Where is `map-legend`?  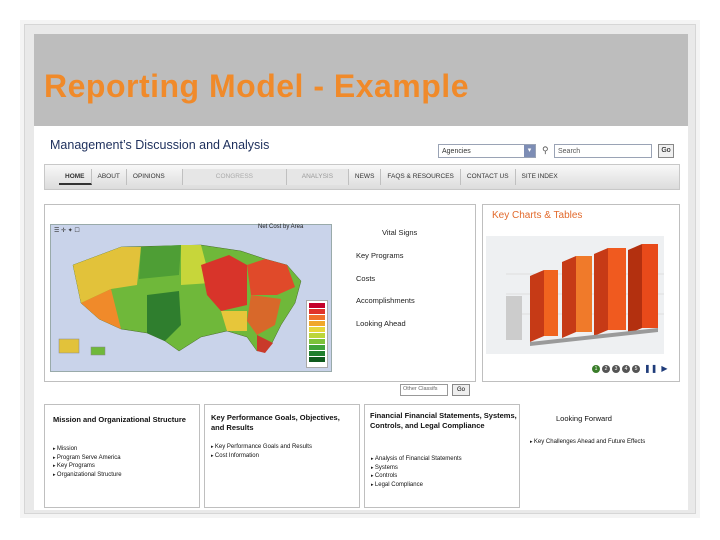
map-legend is located at coordinates (317, 334).